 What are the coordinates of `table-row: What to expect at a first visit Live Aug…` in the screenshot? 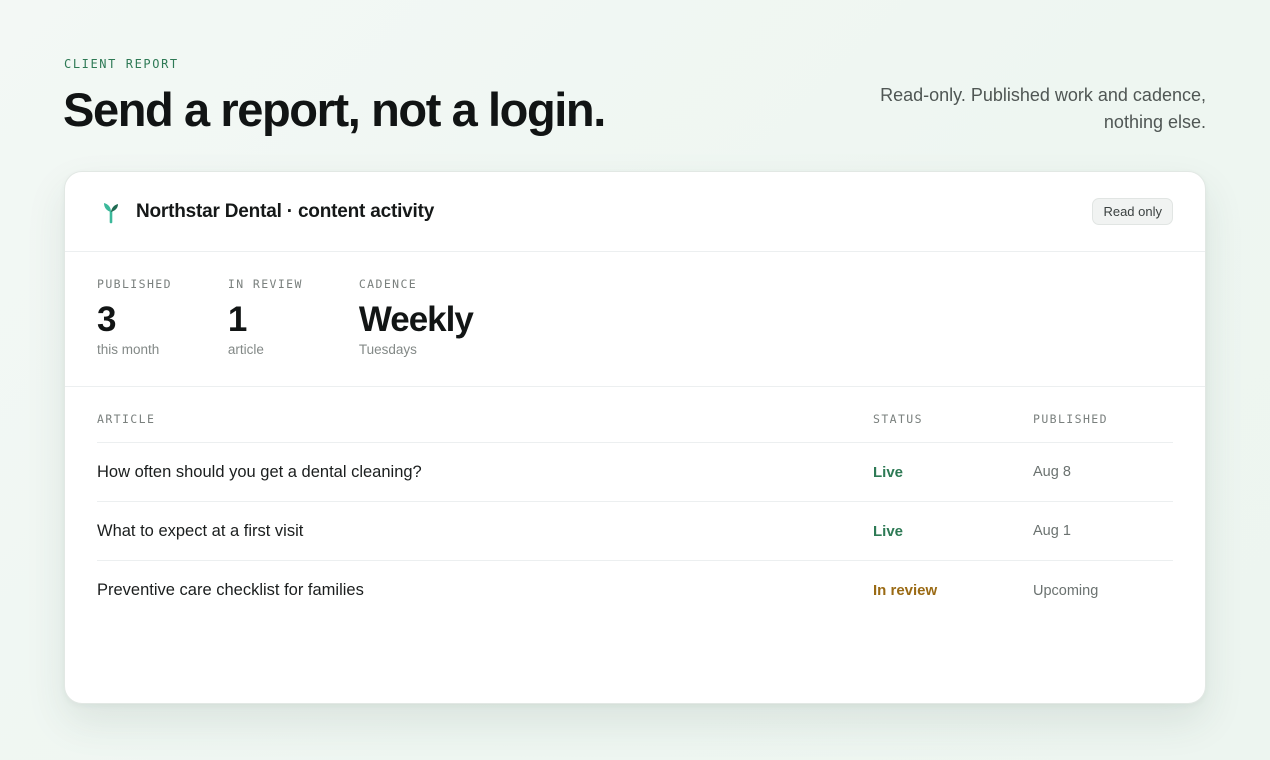 It's located at (635, 531).